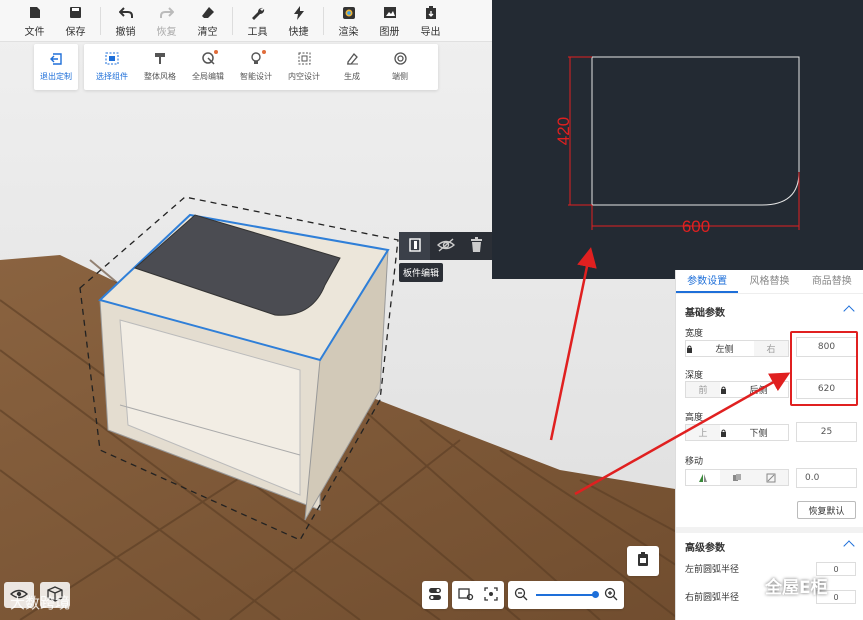 The image size is (863, 620). Describe the element at coordinates (56, 76) in the screenshot. I see `exit-customize-label: 退出定制` at that location.